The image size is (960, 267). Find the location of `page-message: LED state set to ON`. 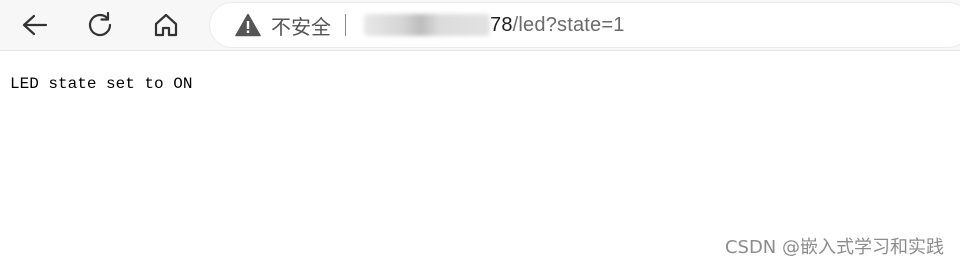

page-message: LED state set to ON is located at coordinates (101, 84).